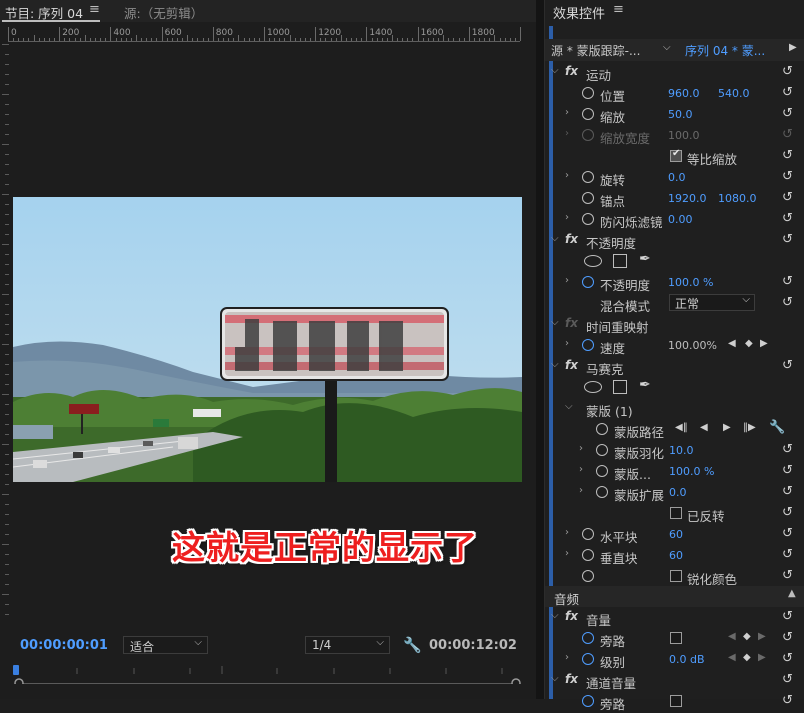 The image size is (804, 713). I want to click on play-triangle-icon: ▶, so click(793, 47).